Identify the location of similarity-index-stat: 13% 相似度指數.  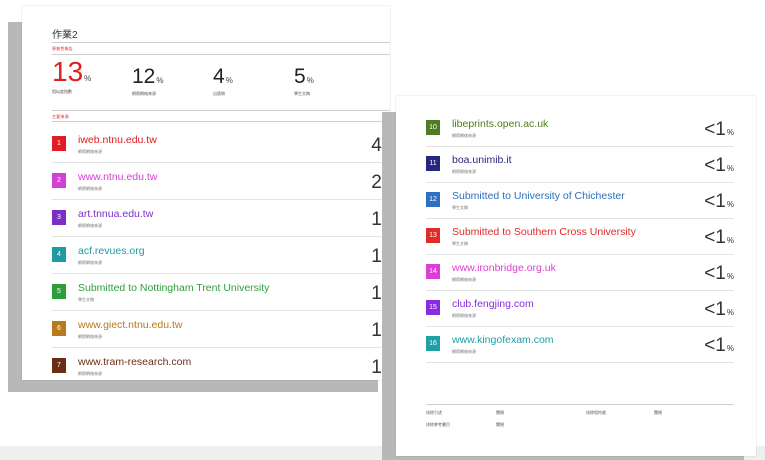
(71, 76).